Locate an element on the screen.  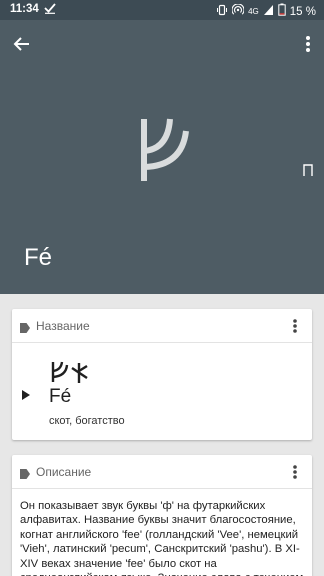
rune-meaning: скот, богатство is located at coordinates (87, 421).